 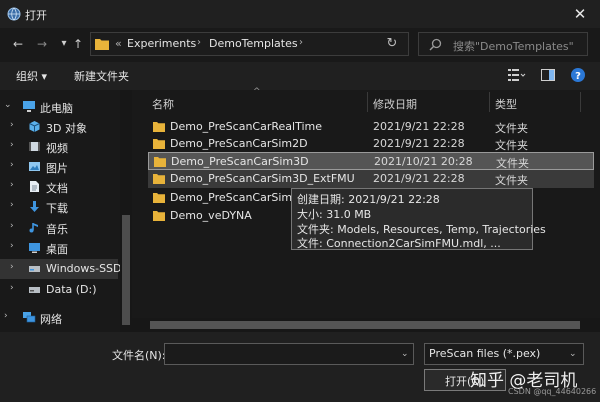 I want to click on column-header-date: 修改日期, so click(x=395, y=104).